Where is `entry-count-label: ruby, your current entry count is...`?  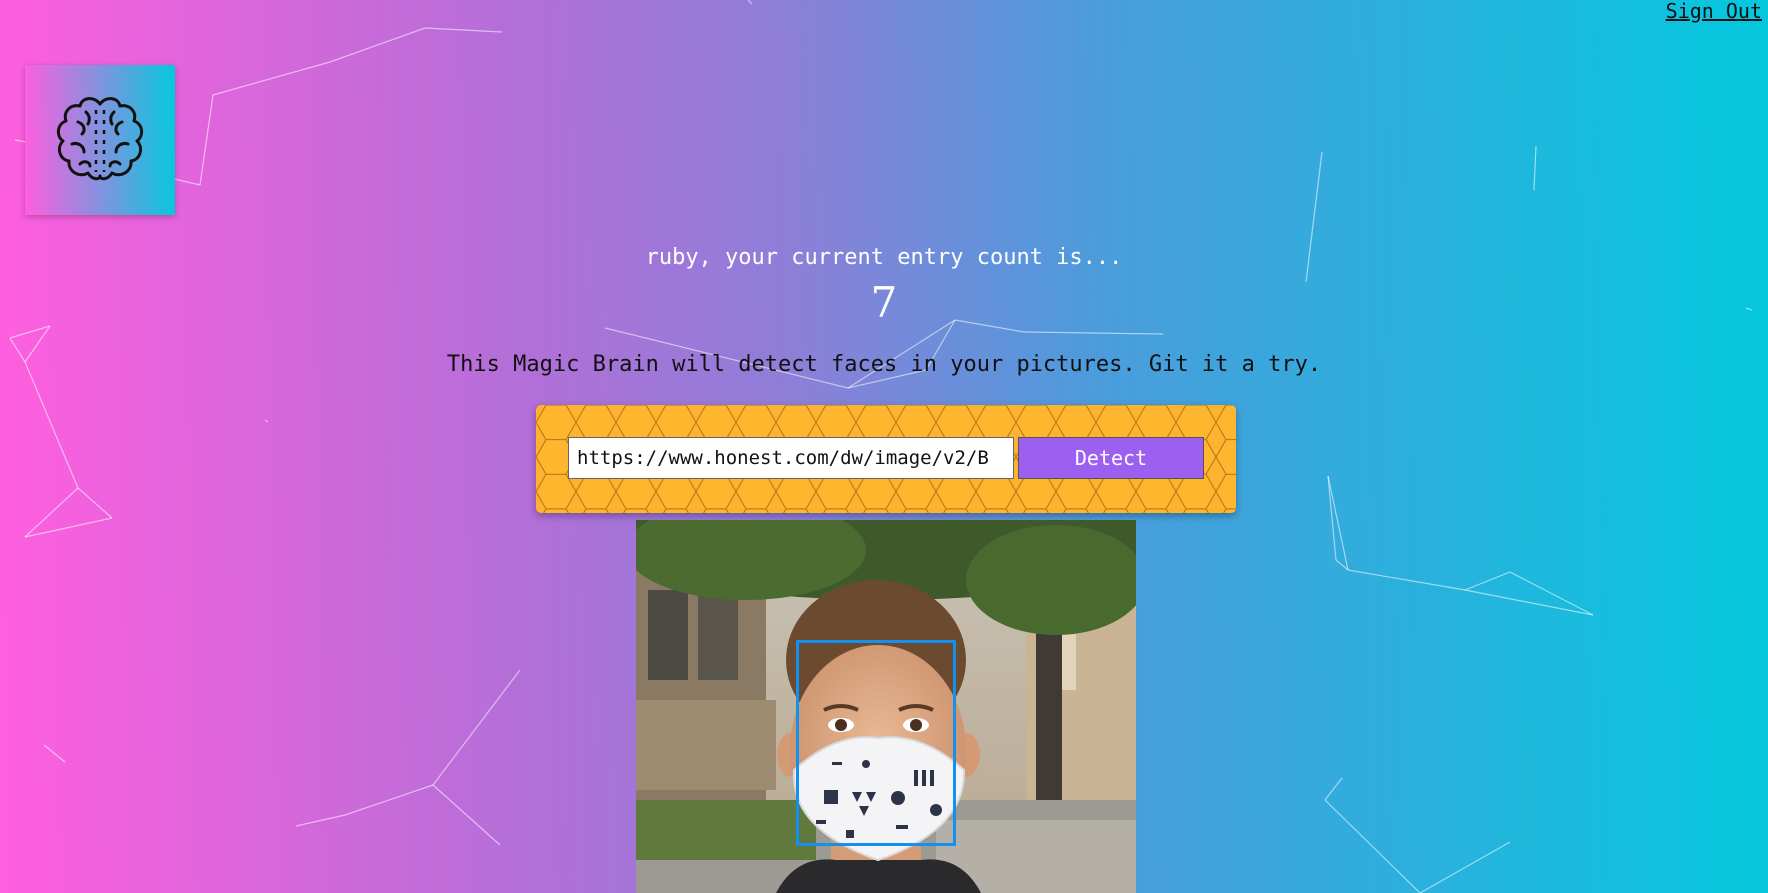
entry-count-label: ruby, your current entry count is... is located at coordinates (884, 257).